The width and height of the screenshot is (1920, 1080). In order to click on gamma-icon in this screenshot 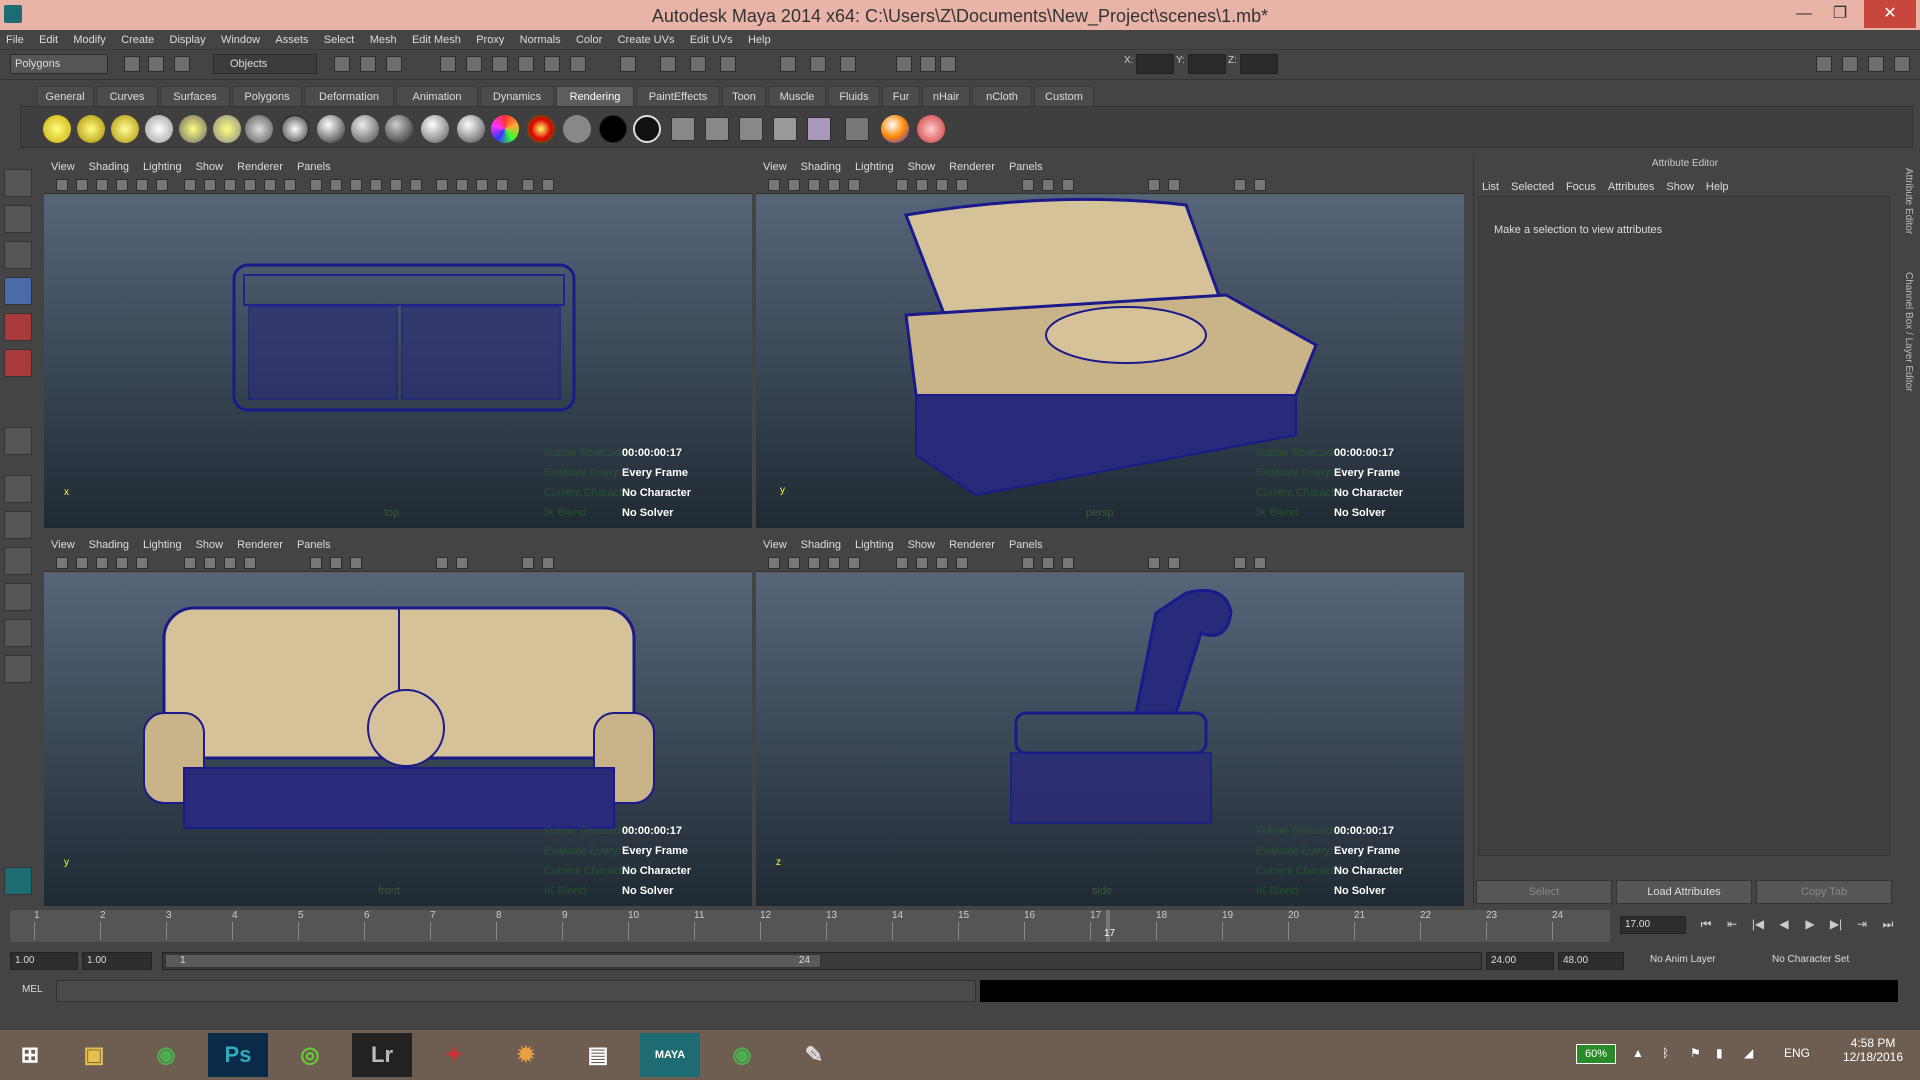, I will do `click(1174, 185)`.